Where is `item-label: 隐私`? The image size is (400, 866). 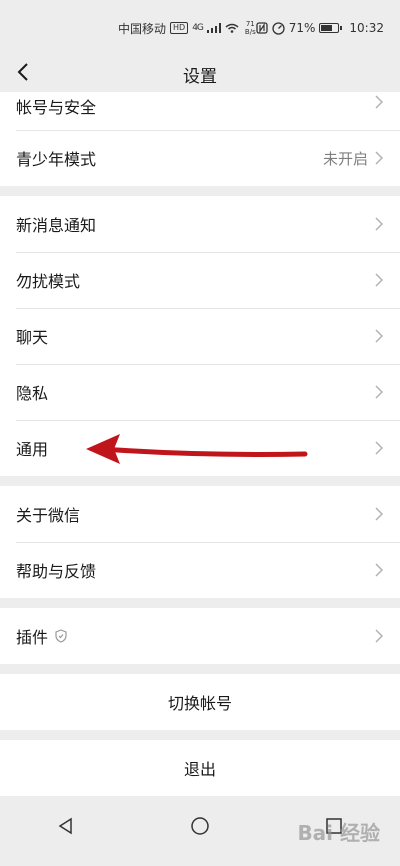
item-label: 隐私 is located at coordinates (32, 393).